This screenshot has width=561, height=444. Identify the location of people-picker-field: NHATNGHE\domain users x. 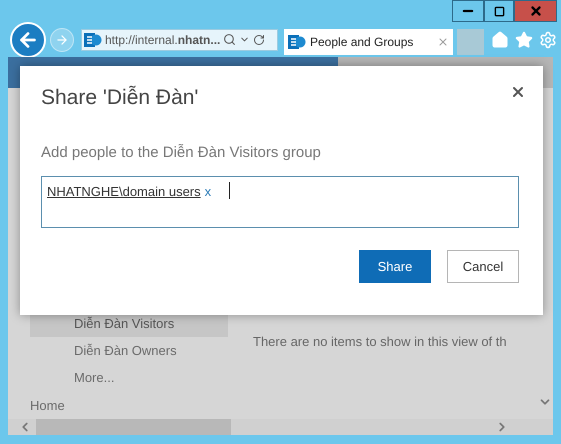
(280, 202).